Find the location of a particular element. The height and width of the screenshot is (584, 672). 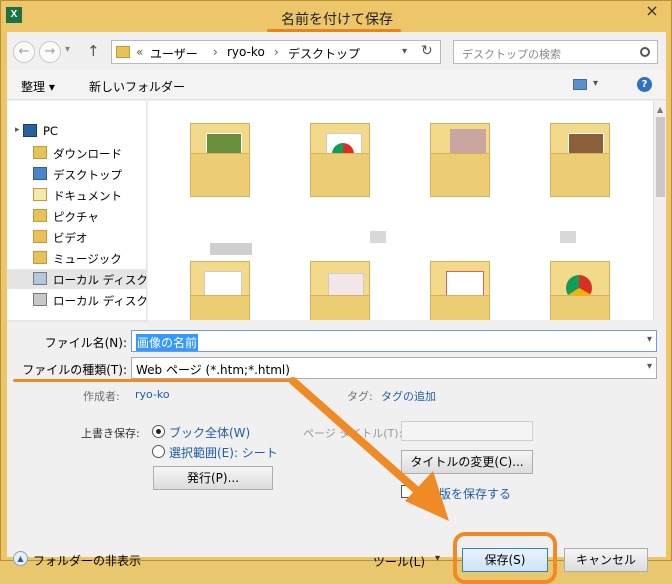

title-bar: X 名前を付けて保存 × is located at coordinates (336, 17).